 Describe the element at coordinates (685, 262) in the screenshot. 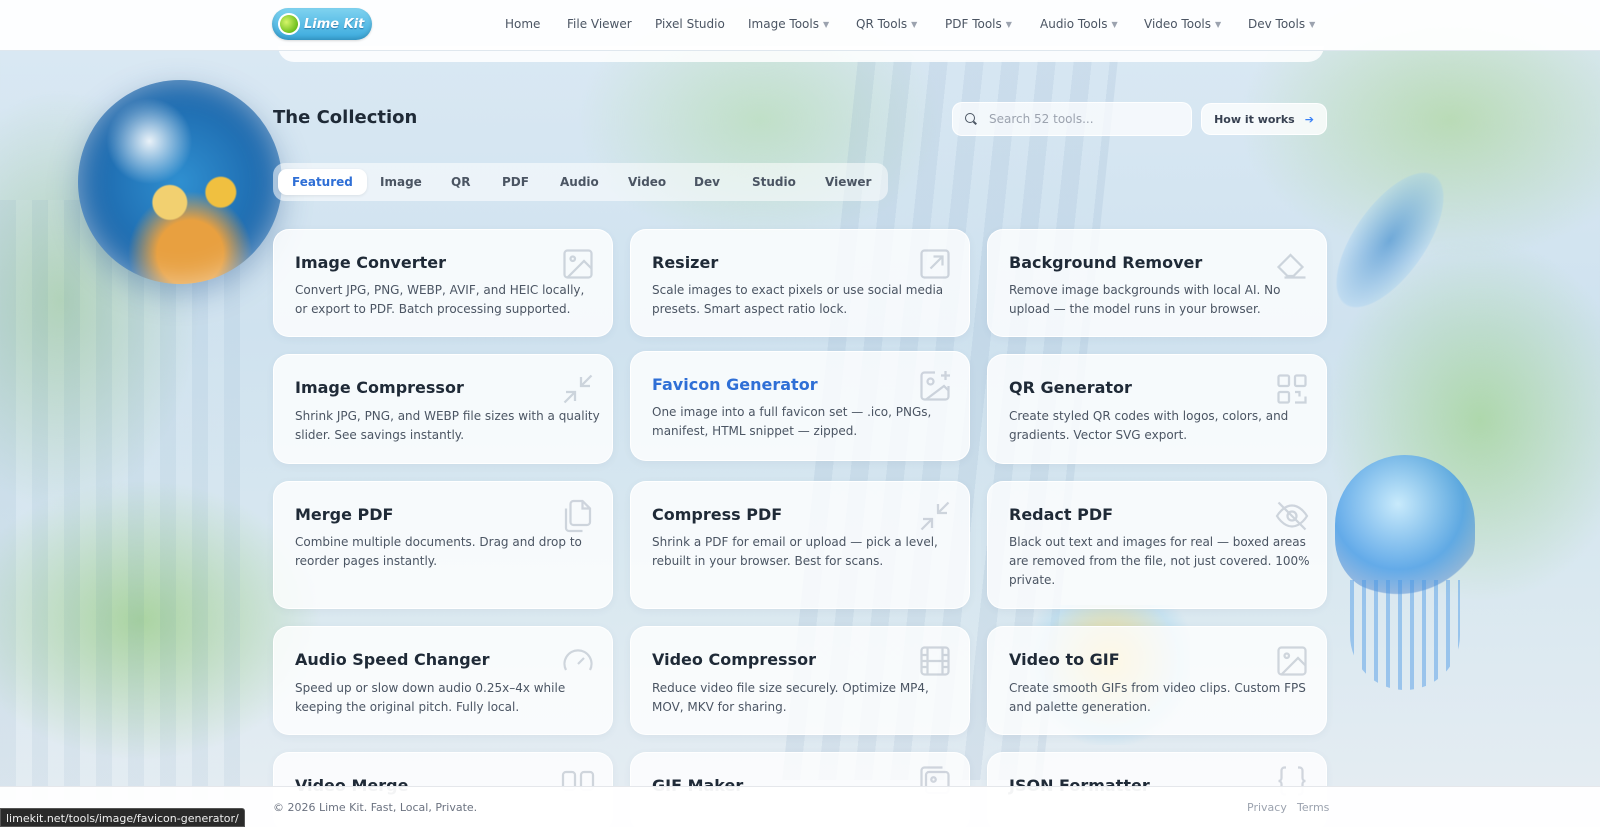

I see `card-title: Resizer` at that location.